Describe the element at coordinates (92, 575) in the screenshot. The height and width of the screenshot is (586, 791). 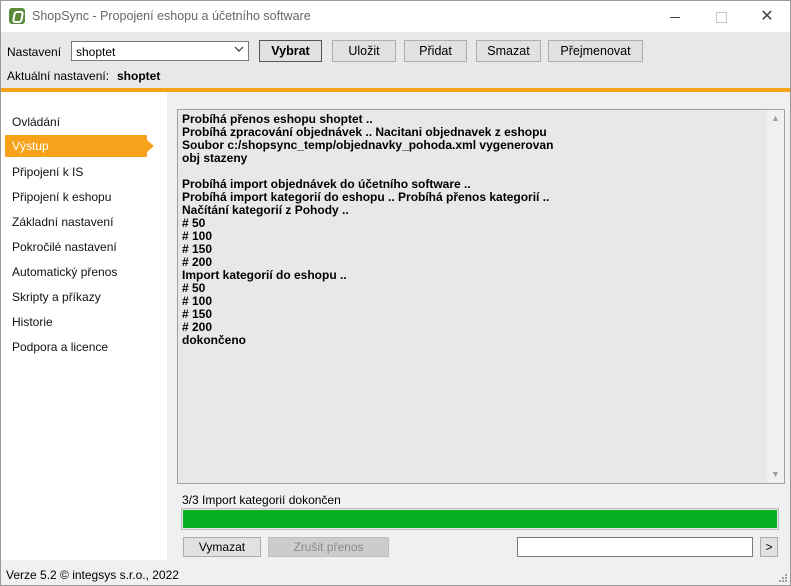
I see `version-text: Verze 5.2 © integsys s.r.o., 2022` at that location.